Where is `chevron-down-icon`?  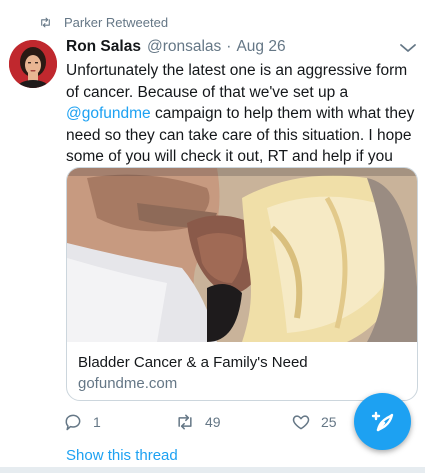
chevron-down-icon is located at coordinates (408, 48).